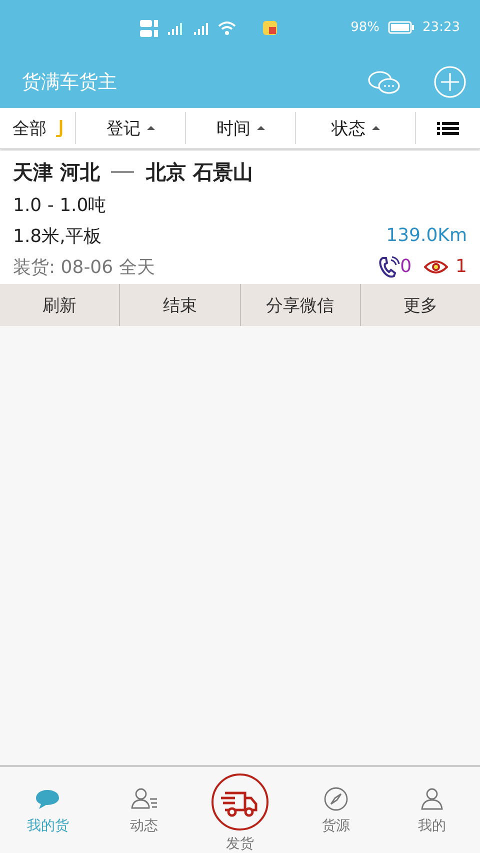 The image size is (480, 853). Describe the element at coordinates (420, 305) in the screenshot. I see `action-button: 更多` at that location.